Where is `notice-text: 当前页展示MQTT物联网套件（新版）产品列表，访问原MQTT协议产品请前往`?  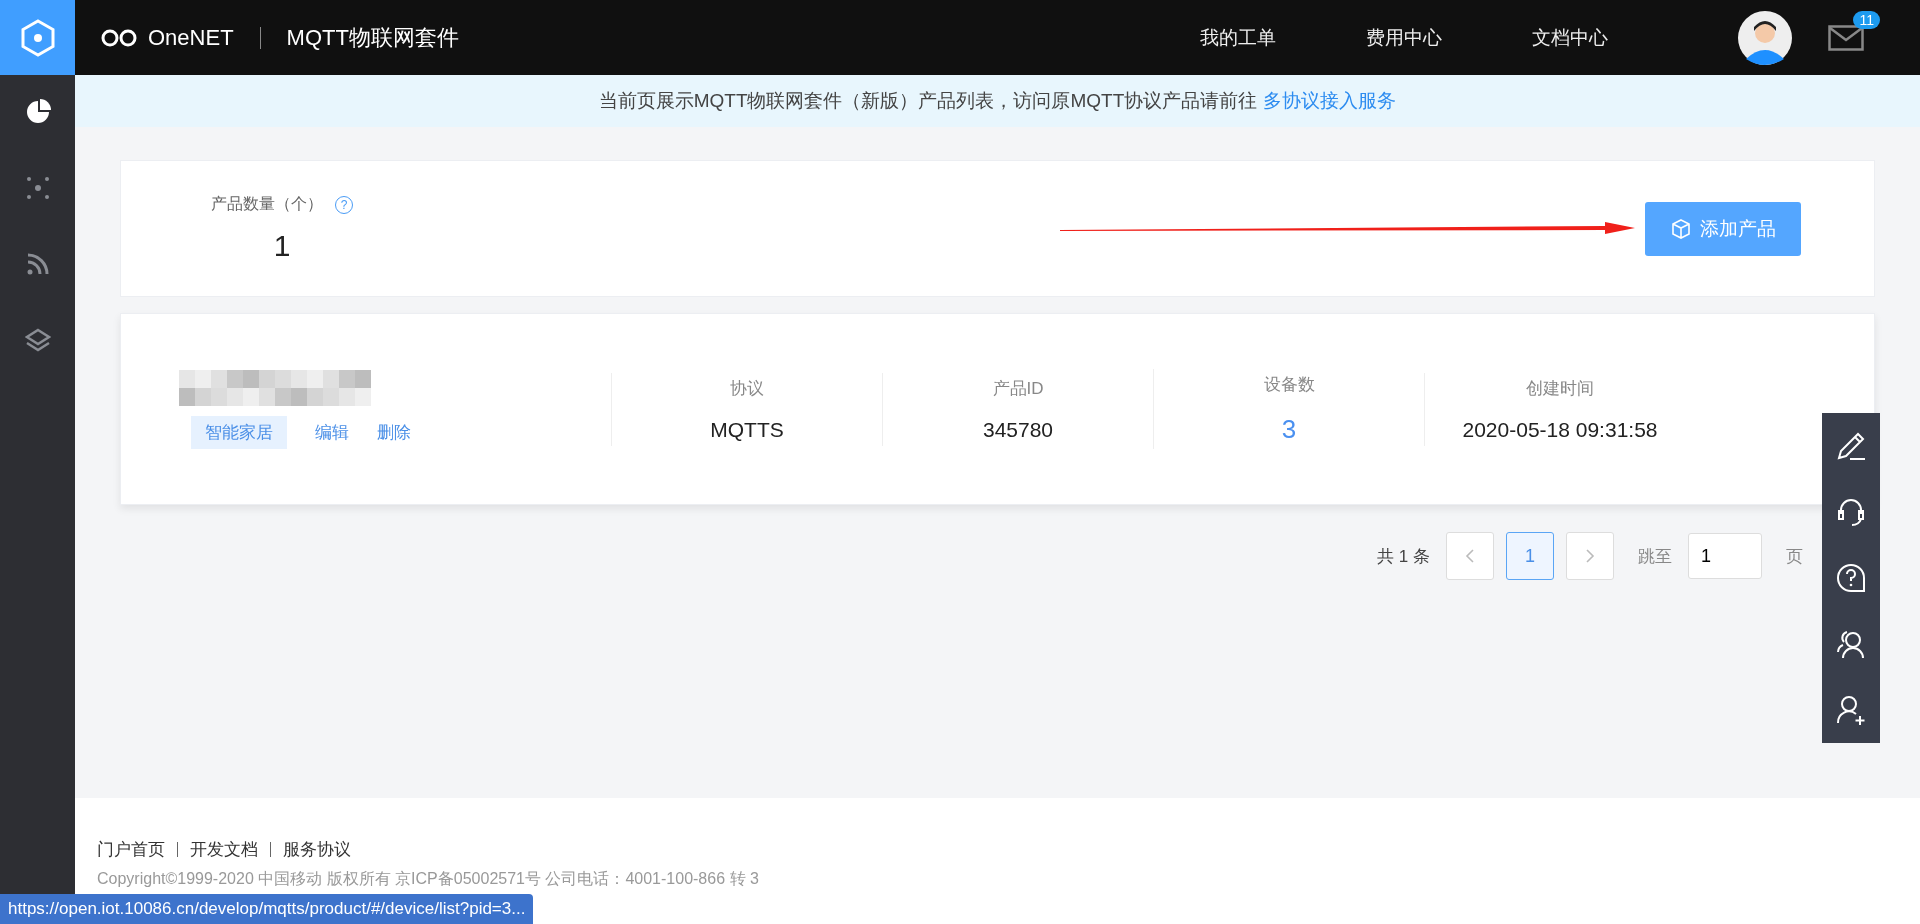
notice-text: 当前页展示MQTT物联网套件（新版）产品列表，访问原MQTT协议产品请前往 is located at coordinates (928, 101).